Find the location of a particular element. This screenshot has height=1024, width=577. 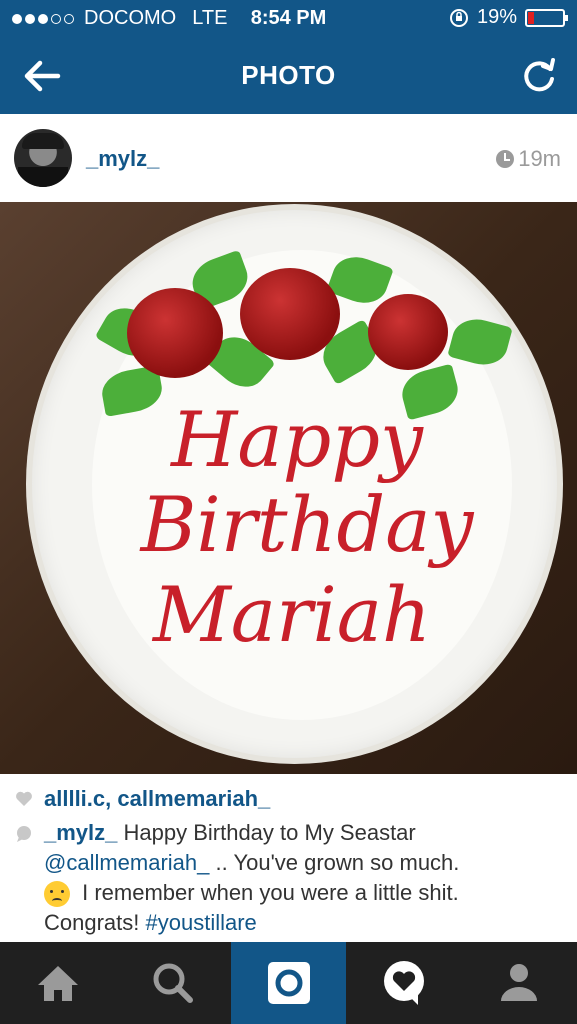

avatar is located at coordinates (43, 158).